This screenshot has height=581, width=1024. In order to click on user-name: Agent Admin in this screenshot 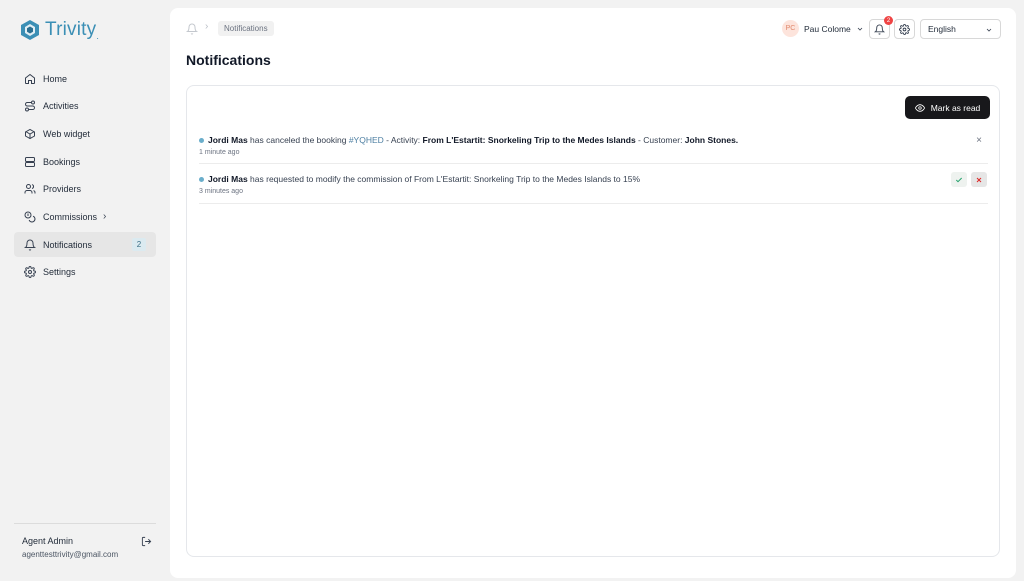, I will do `click(48, 541)`.